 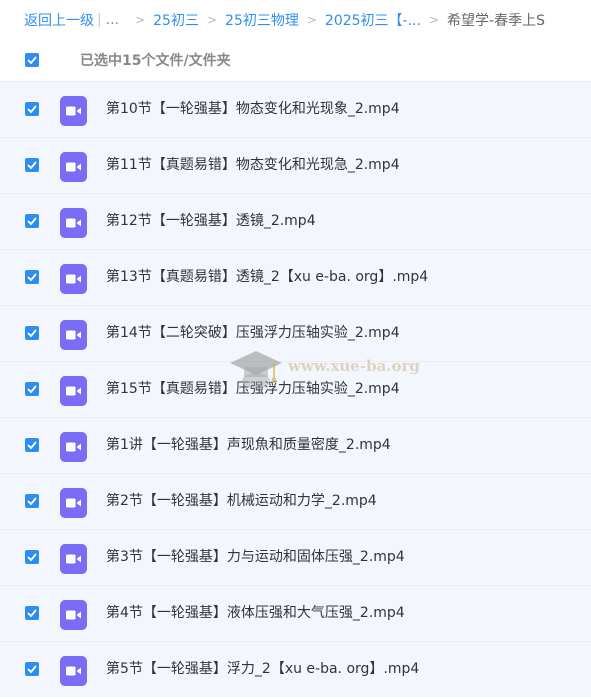 I want to click on select-all-checkbox, so click(x=32, y=60).